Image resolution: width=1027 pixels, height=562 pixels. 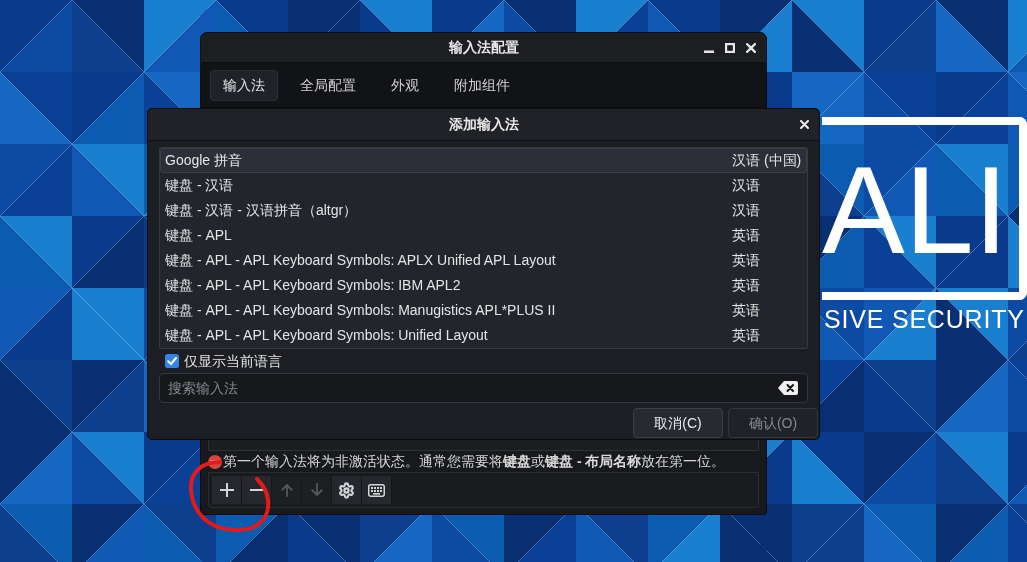 What do you see at coordinates (326, 335) in the screenshot?
I see `method-name: 键盘 - APL - APL Keyboard Symbols: Unified Layout` at bounding box center [326, 335].